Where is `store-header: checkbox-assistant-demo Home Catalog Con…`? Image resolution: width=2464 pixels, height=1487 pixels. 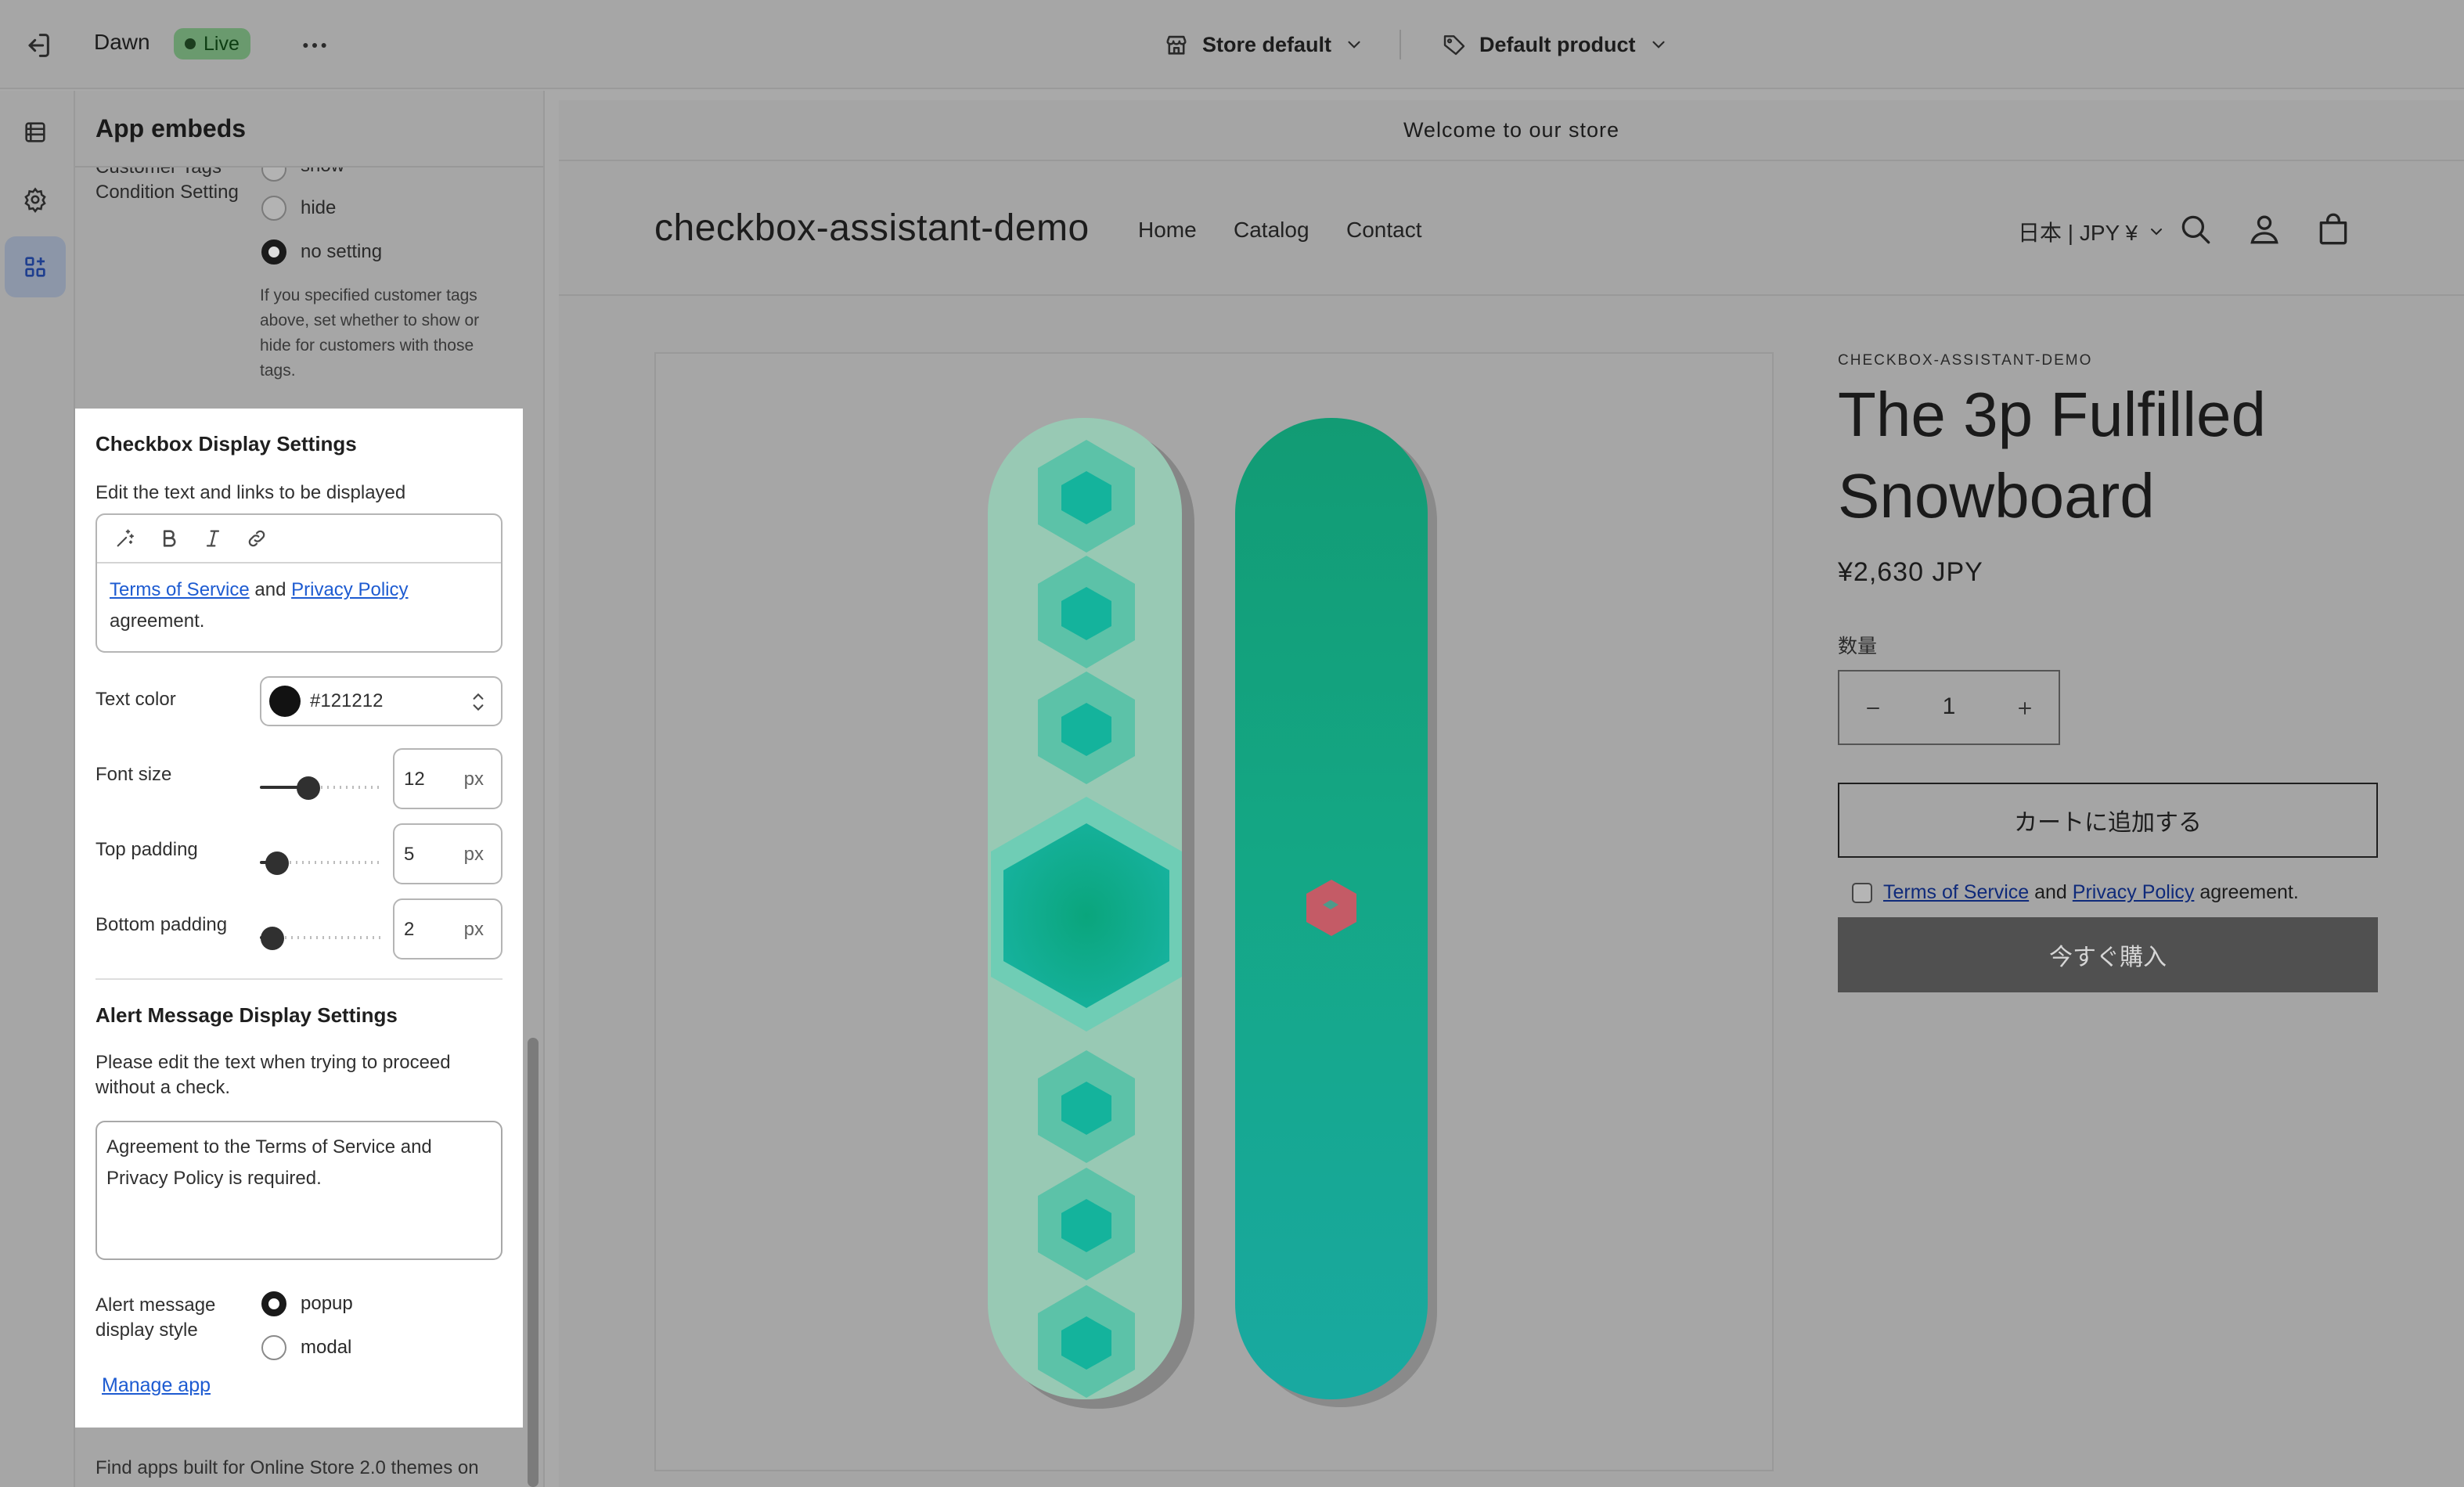 store-header: checkbox-assistant-demo Home Catalog Con… is located at coordinates (1512, 229).